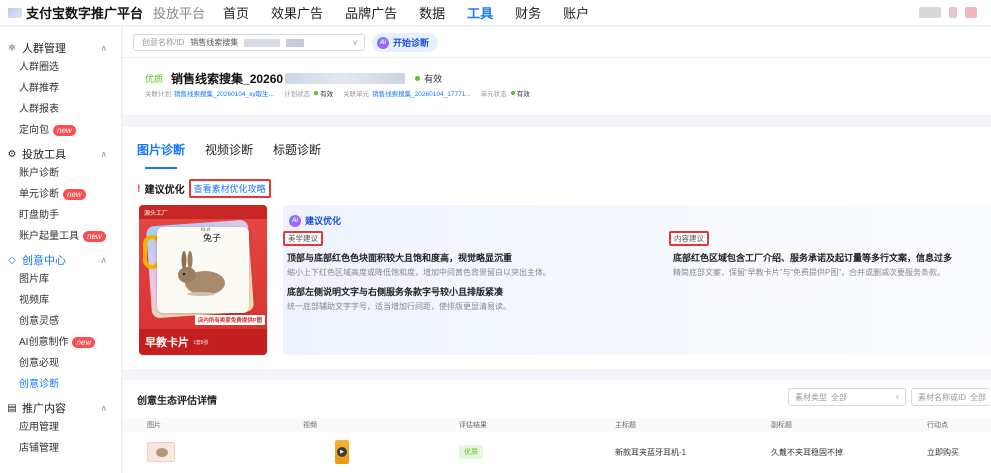 This screenshot has width=991, height=473. Describe the element at coordinates (39, 88) in the screenshot. I see `sidebar-item-label: 人群推荐` at that location.